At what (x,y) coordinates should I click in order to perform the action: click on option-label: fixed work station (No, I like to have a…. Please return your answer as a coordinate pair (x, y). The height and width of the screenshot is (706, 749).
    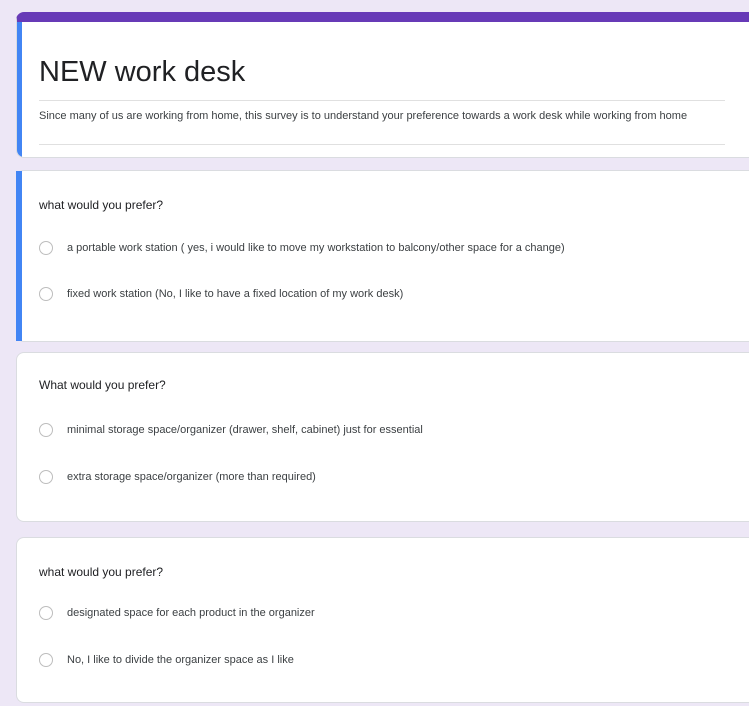
    Looking at the image, I should click on (235, 294).